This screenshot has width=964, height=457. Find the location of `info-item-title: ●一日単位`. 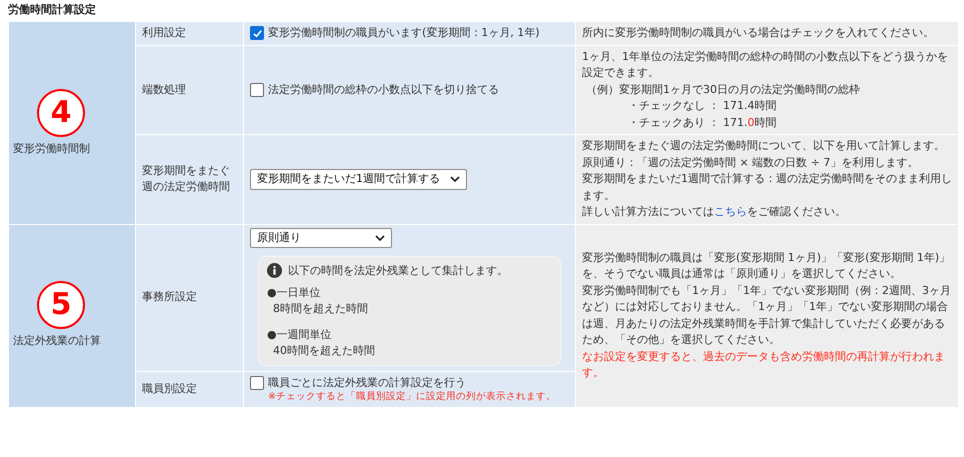

info-item-title: ●一日単位 is located at coordinates (294, 292).